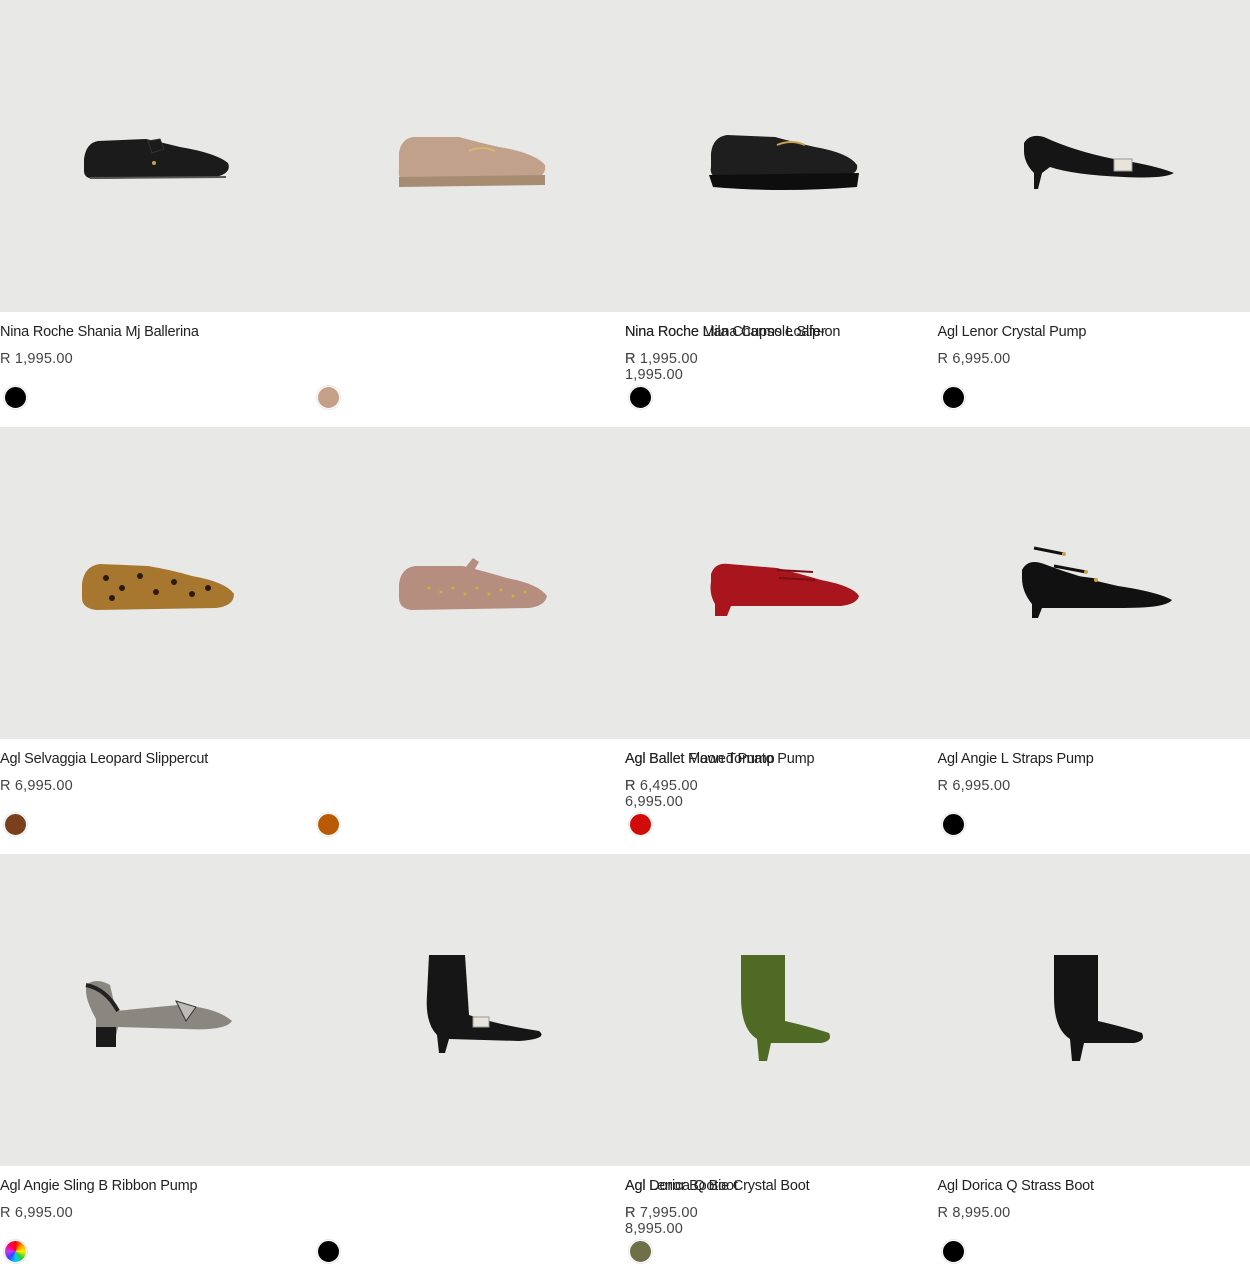  I want to click on product-card: Agl Ballet Moon Tomato Pump R 6,495.00, so click(781, 640).